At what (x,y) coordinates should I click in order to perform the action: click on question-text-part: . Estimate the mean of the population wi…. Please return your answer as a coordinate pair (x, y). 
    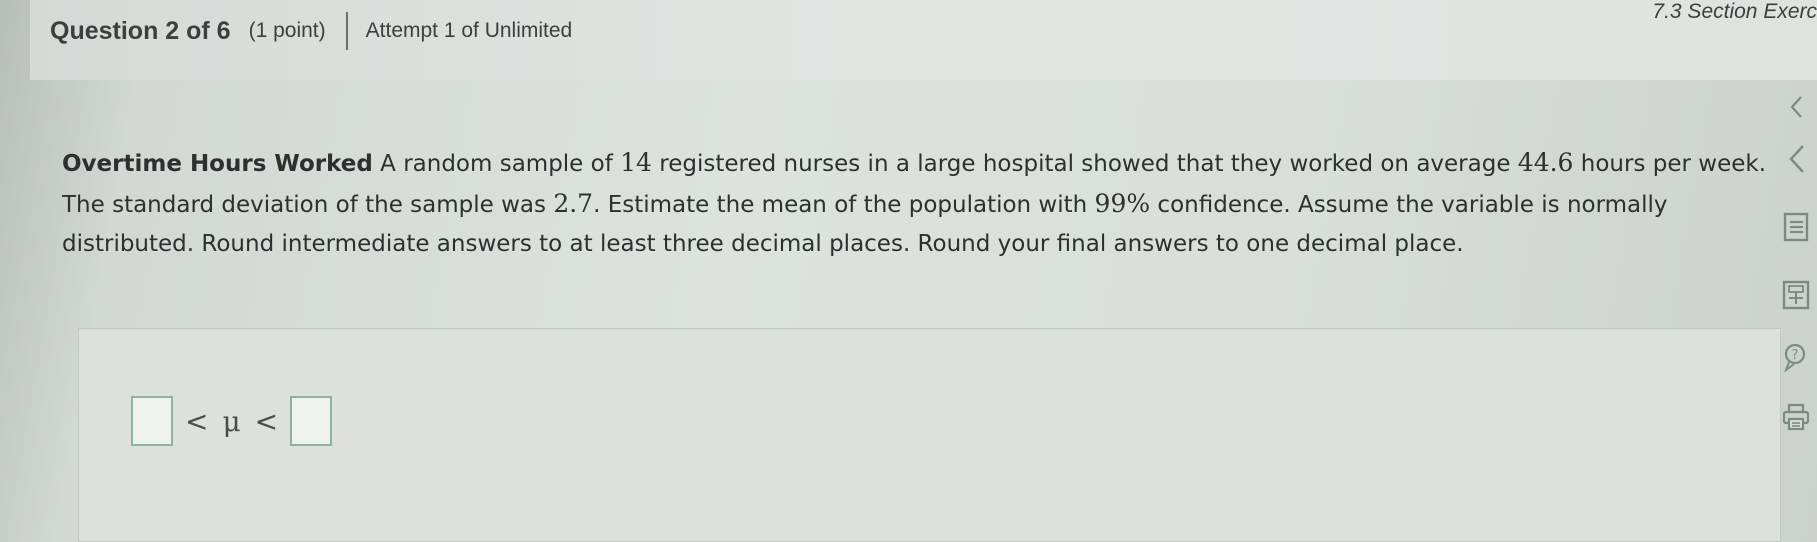
    Looking at the image, I should click on (844, 205).